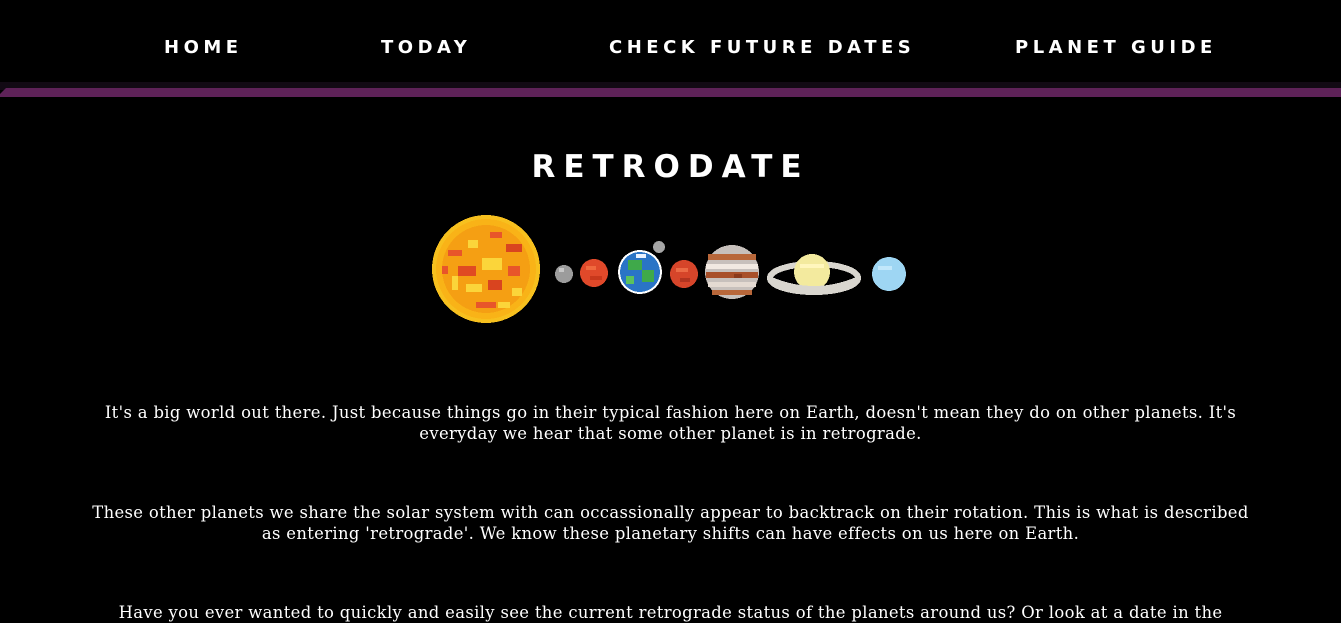 This screenshot has height=623, width=1341. Describe the element at coordinates (486, 269) in the screenshot. I see `sun-icon` at that location.